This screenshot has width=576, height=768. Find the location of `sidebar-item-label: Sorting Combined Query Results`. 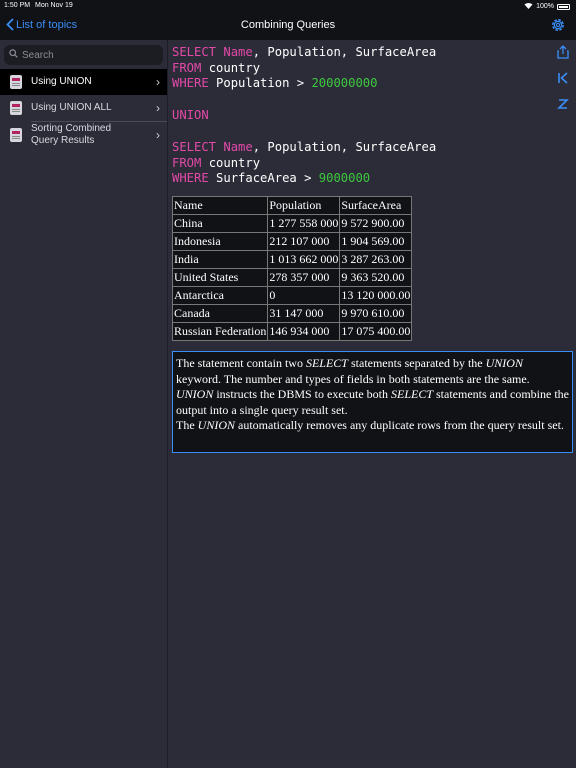

sidebar-item-label: Sorting Combined Query Results is located at coordinates (71, 134).